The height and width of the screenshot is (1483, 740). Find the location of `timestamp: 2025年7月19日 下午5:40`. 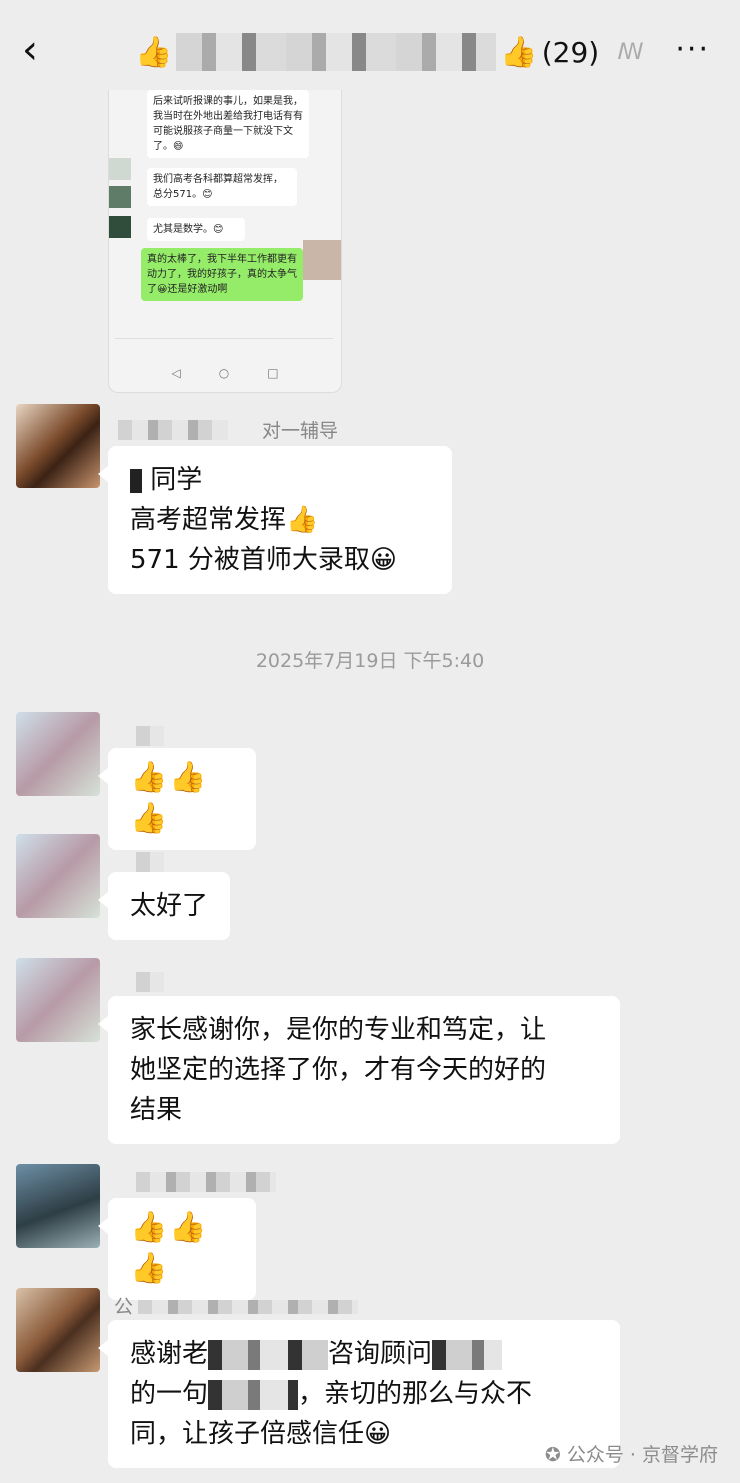

timestamp: 2025年7月19日 下午5:40 is located at coordinates (370, 661).